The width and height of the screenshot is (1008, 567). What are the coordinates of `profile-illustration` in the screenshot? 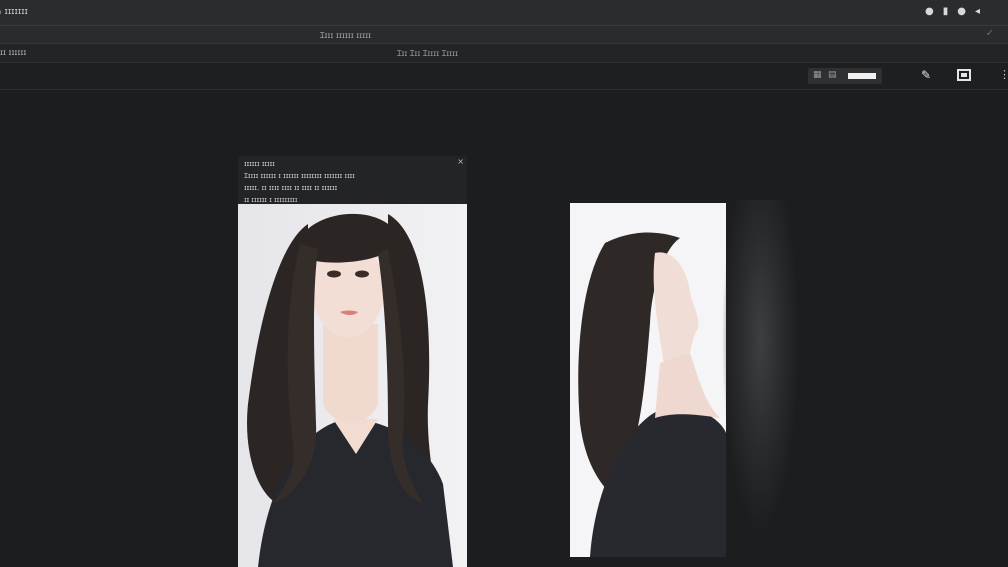 It's located at (648, 380).